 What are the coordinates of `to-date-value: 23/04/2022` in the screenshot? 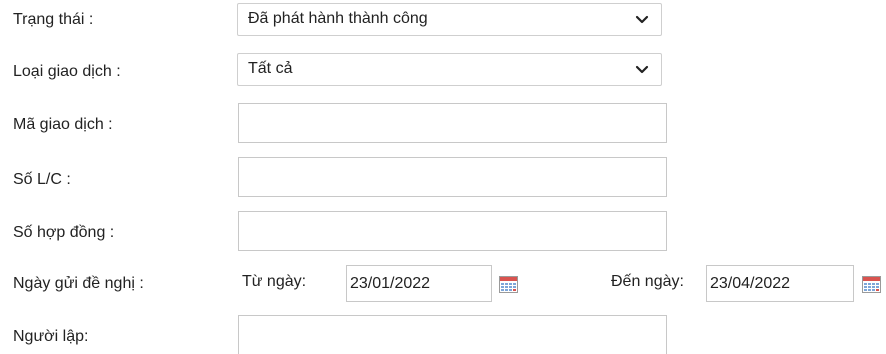 It's located at (750, 283).